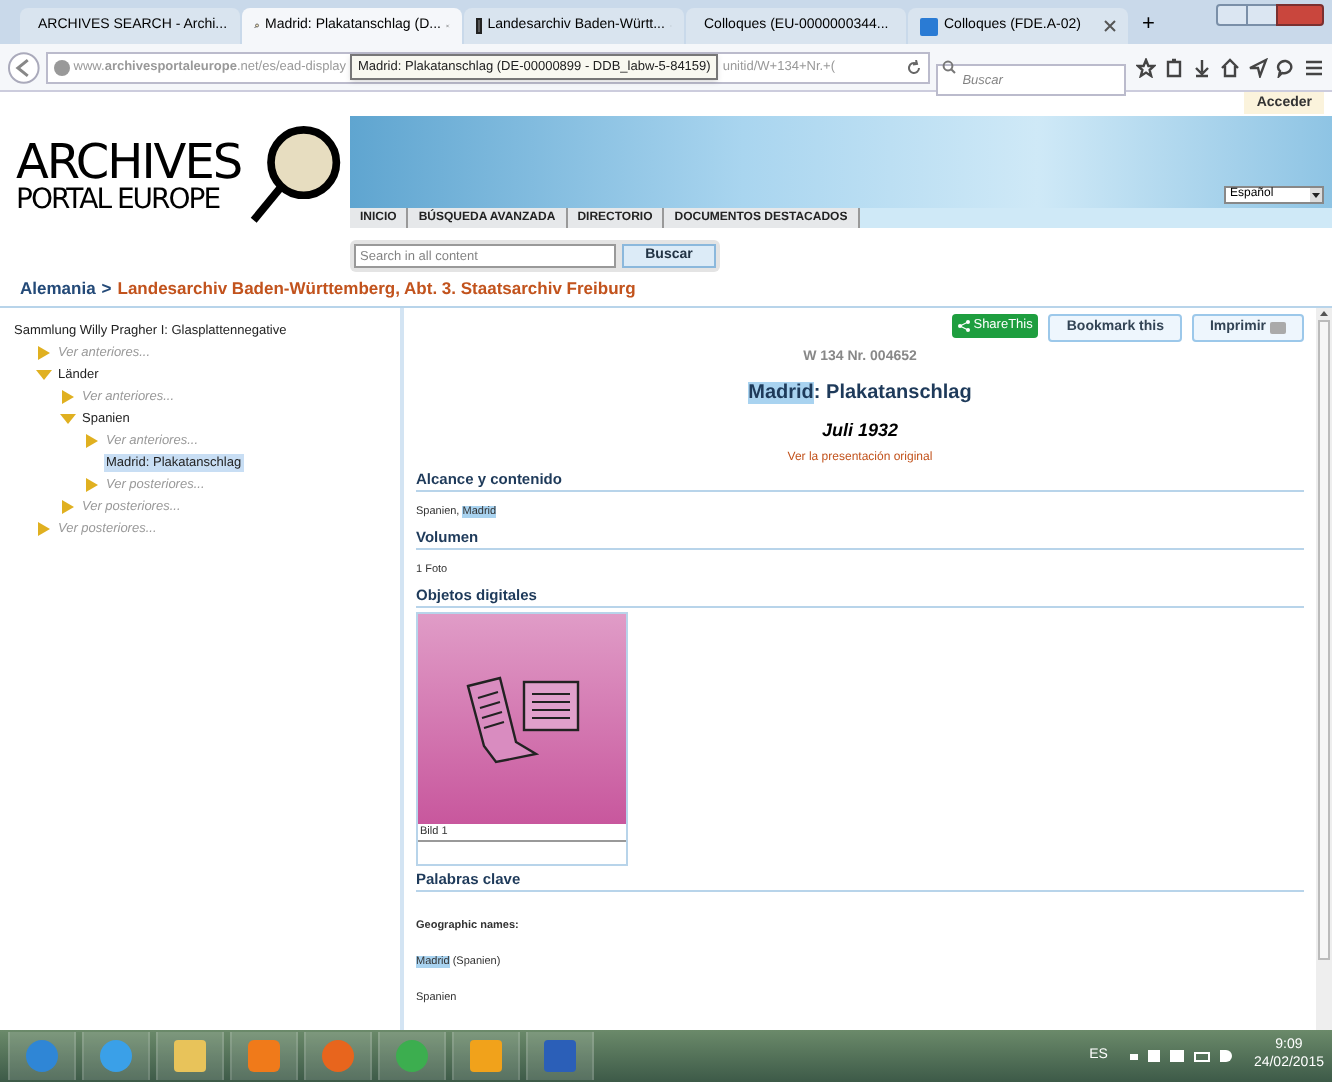 The width and height of the screenshot is (1332, 1082). Describe the element at coordinates (949, 67) in the screenshot. I see `search-icon` at that location.